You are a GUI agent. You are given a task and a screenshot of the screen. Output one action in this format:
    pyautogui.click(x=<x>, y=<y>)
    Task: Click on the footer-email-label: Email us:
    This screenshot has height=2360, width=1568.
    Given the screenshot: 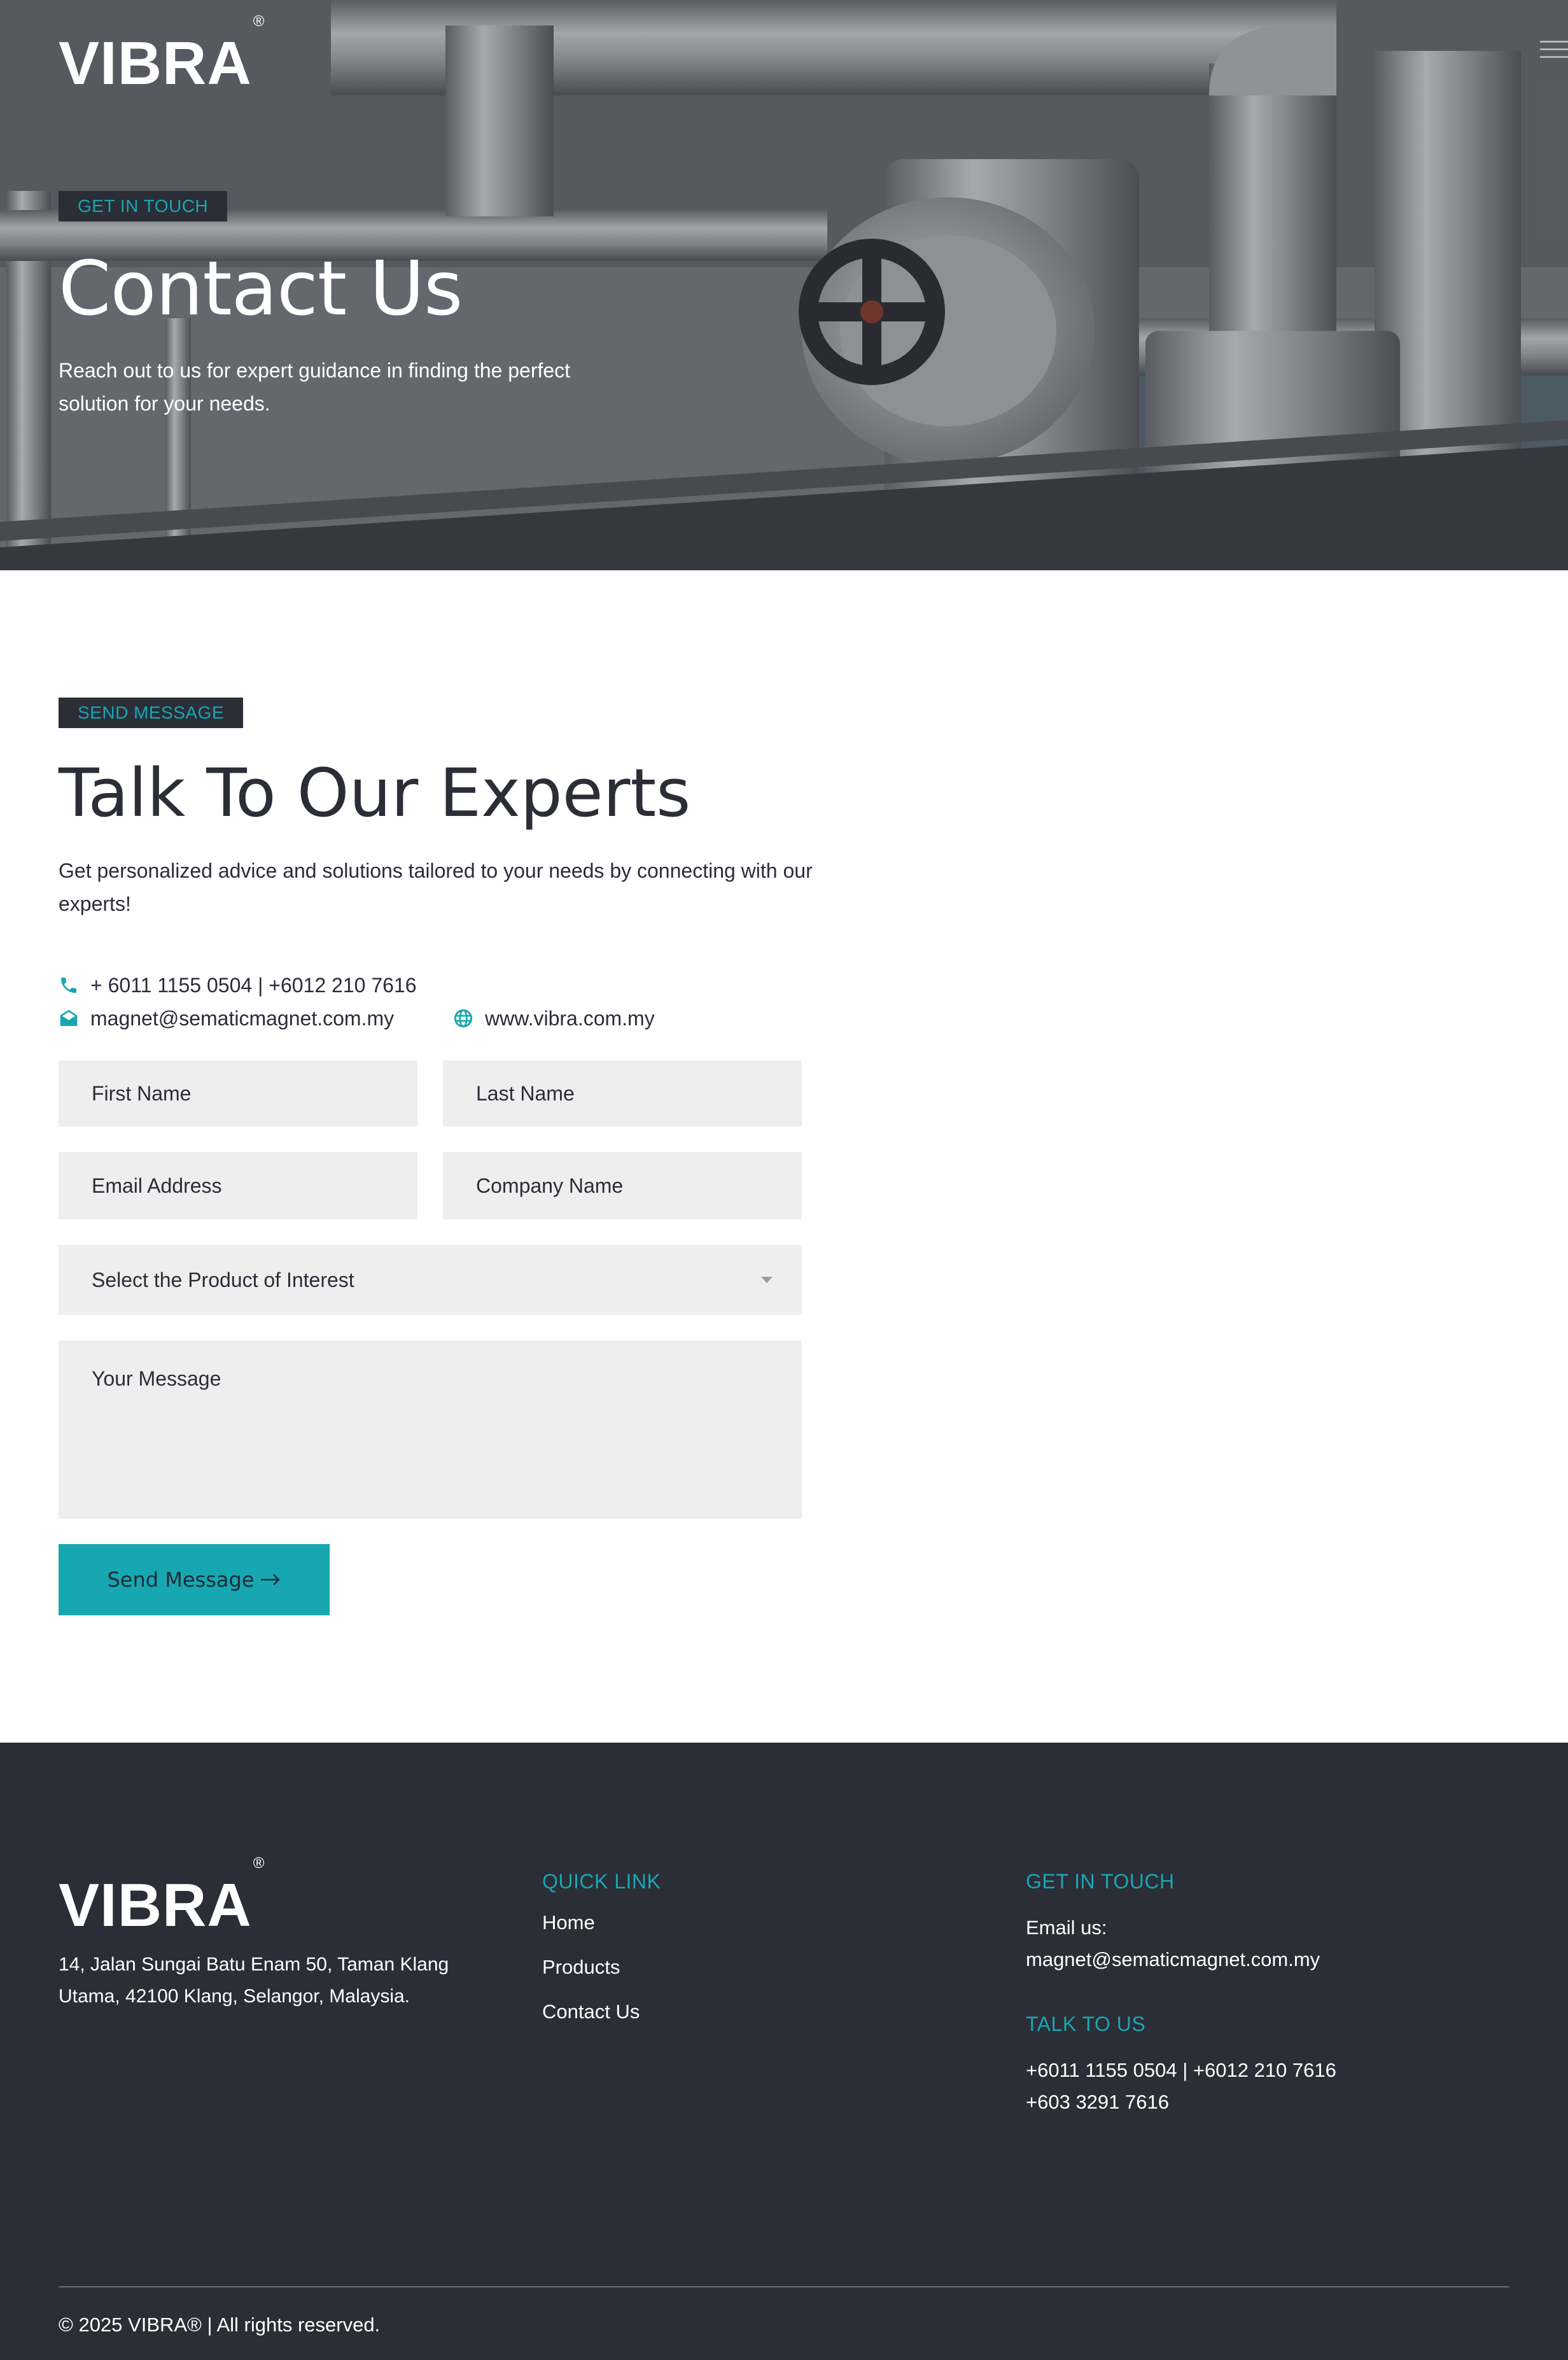 What is the action you would take?
    pyautogui.click(x=1066, y=1927)
    